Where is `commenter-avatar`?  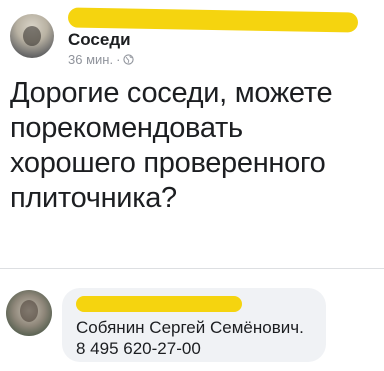
commenter-avatar is located at coordinates (29, 313).